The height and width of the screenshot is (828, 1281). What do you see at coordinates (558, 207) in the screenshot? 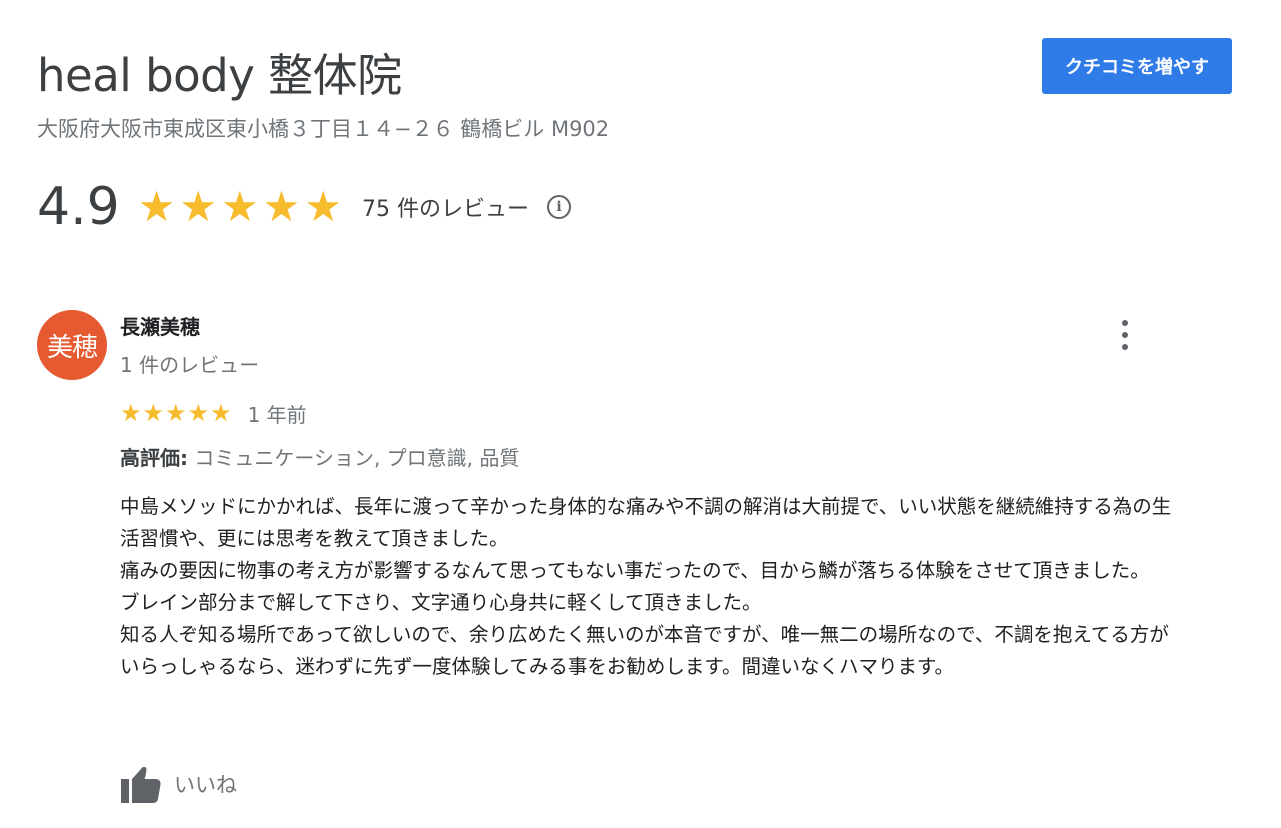
I see `info-icon: i` at bounding box center [558, 207].